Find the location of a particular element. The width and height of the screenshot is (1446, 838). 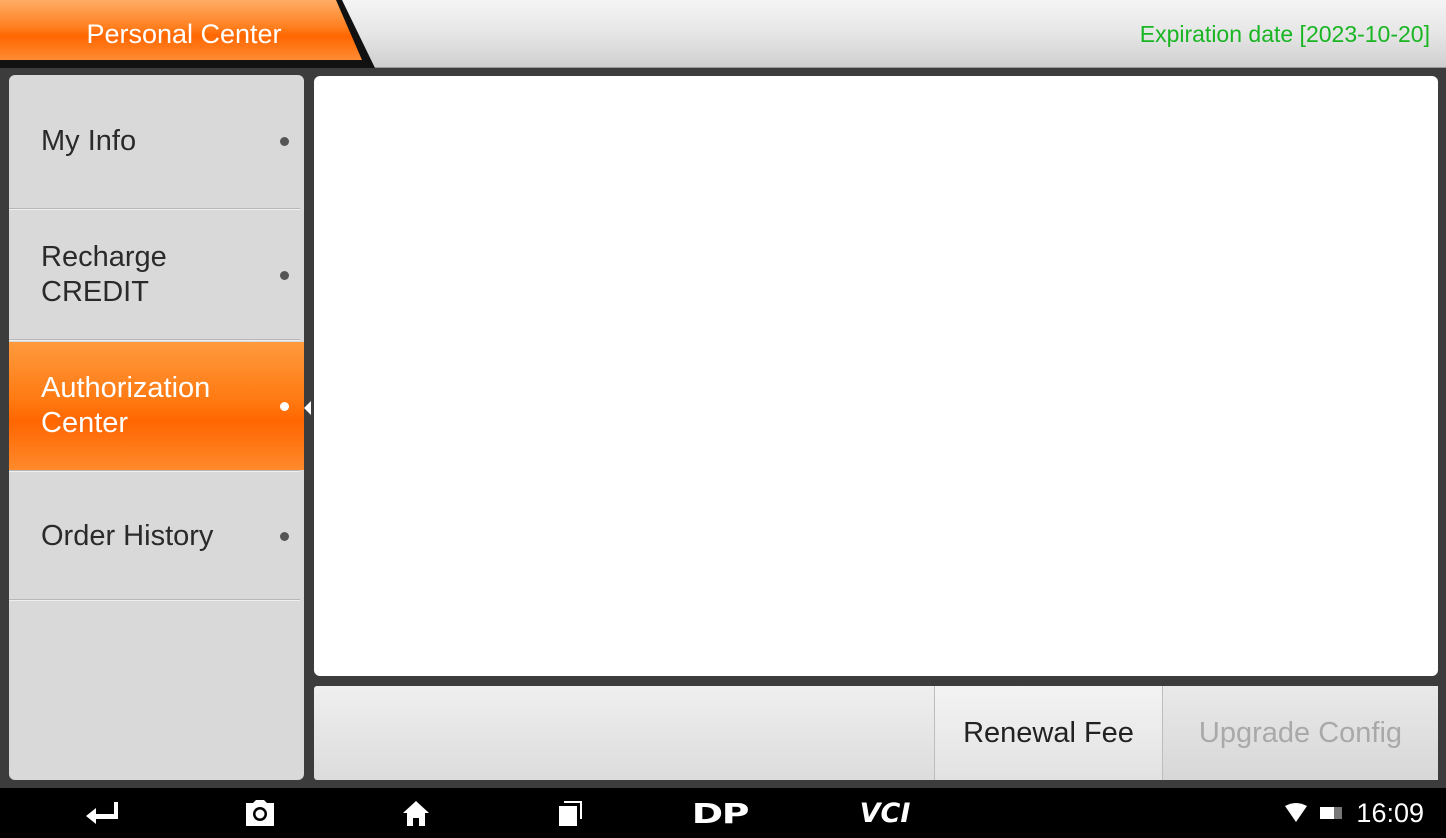

clock: 16:09 is located at coordinates (1390, 812).